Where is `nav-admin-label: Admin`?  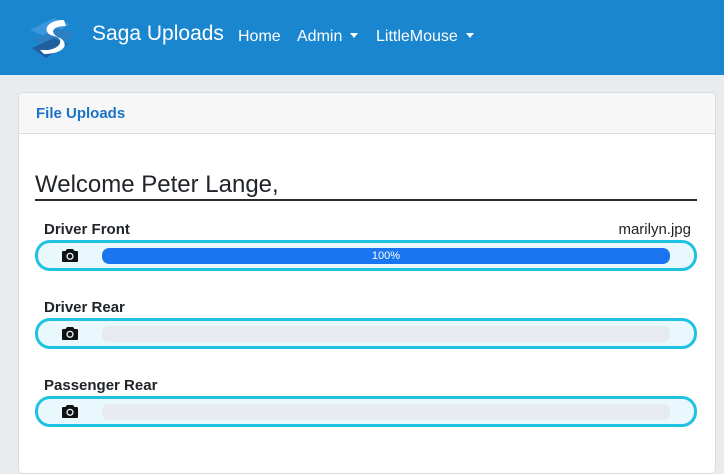
nav-admin-label: Admin is located at coordinates (320, 36).